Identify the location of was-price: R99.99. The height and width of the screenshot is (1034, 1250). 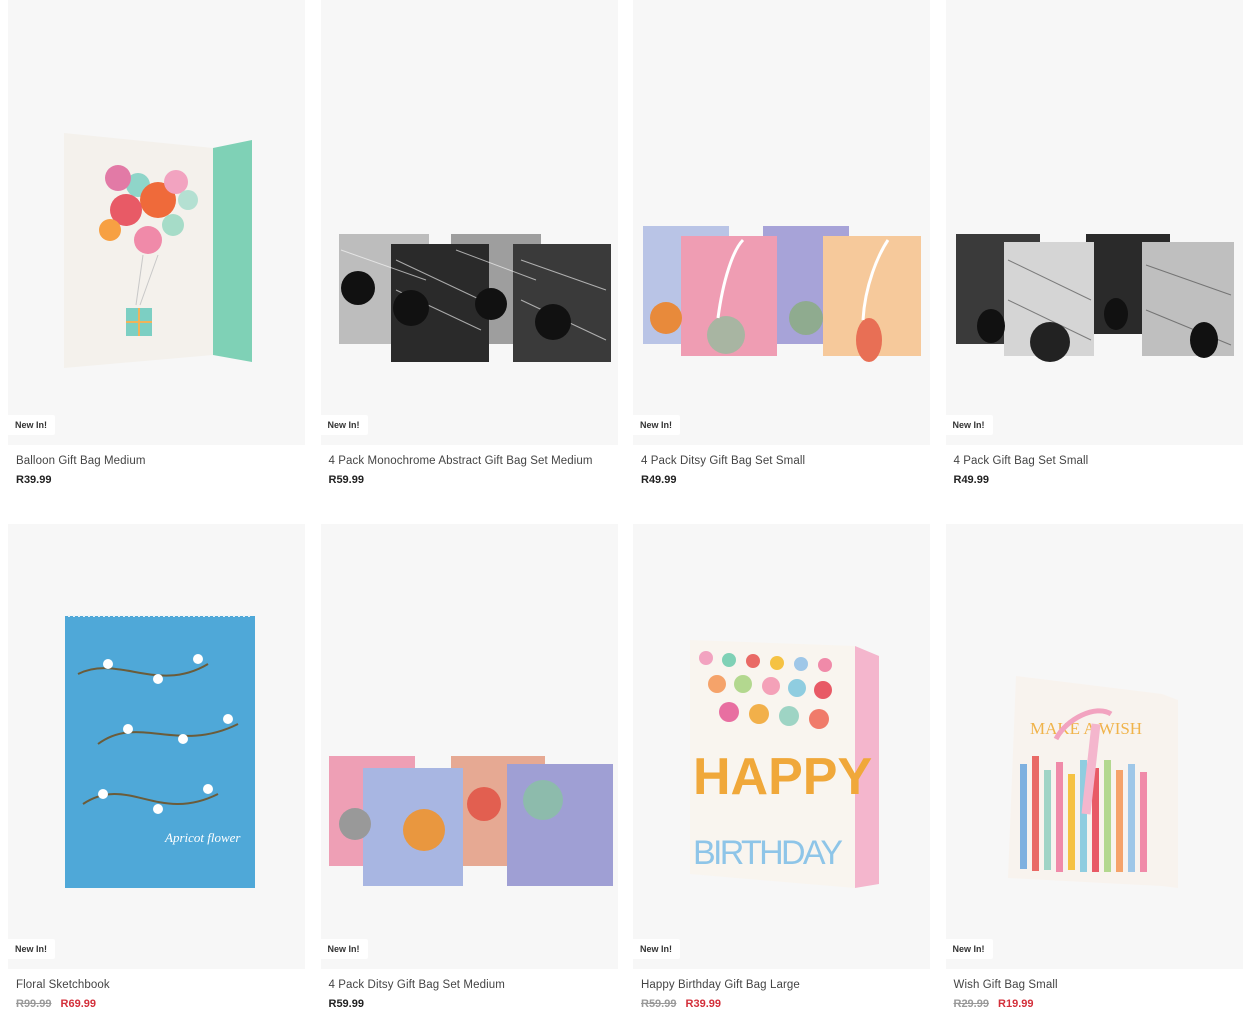
(34, 1004).